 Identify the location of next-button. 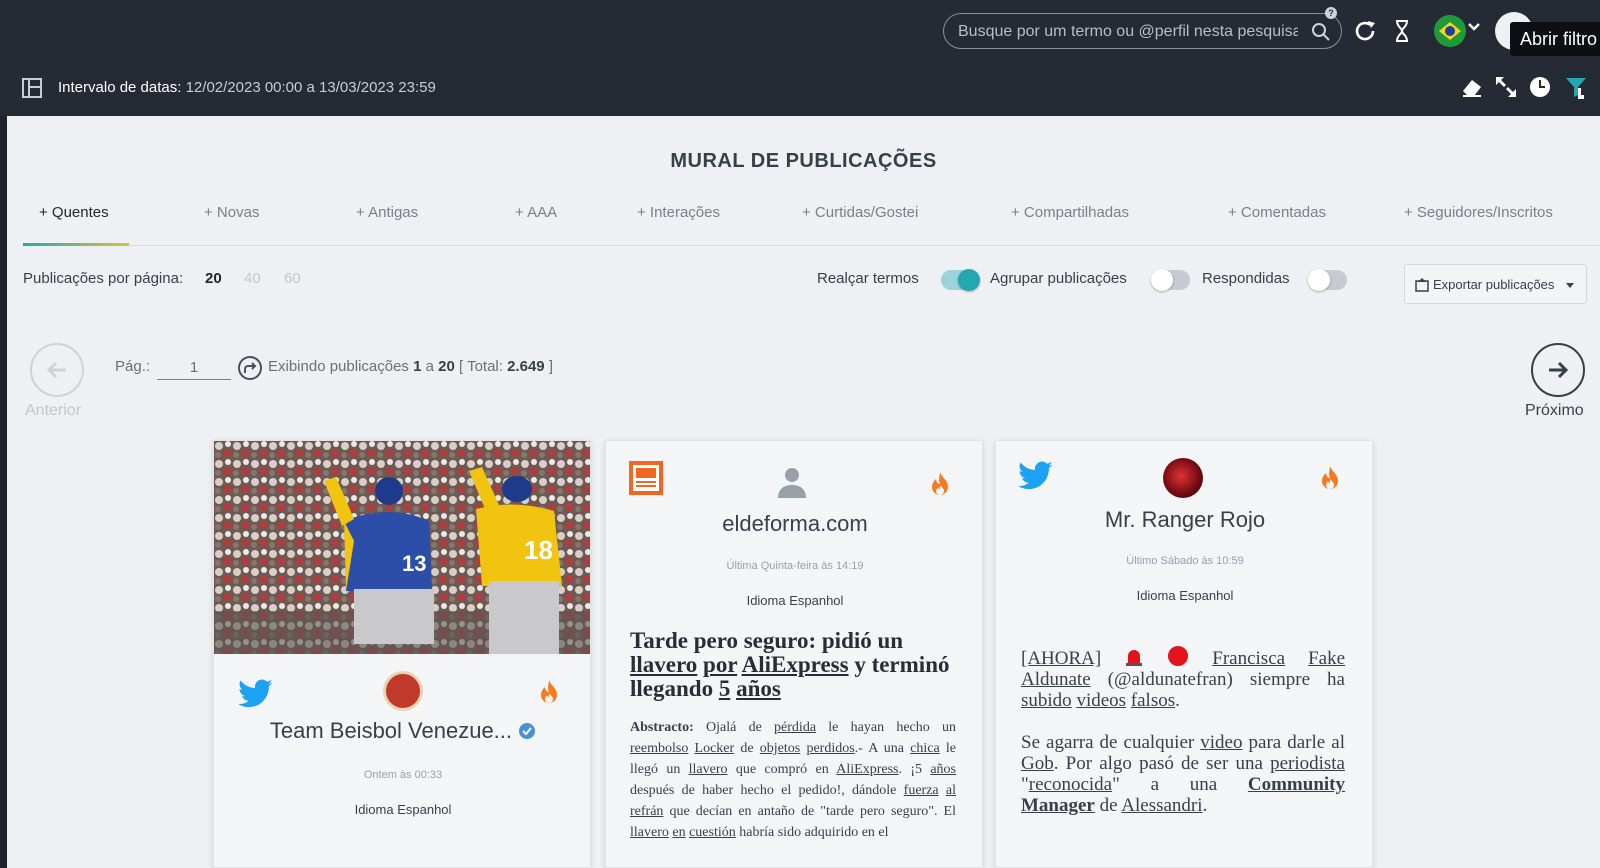
(1558, 370).